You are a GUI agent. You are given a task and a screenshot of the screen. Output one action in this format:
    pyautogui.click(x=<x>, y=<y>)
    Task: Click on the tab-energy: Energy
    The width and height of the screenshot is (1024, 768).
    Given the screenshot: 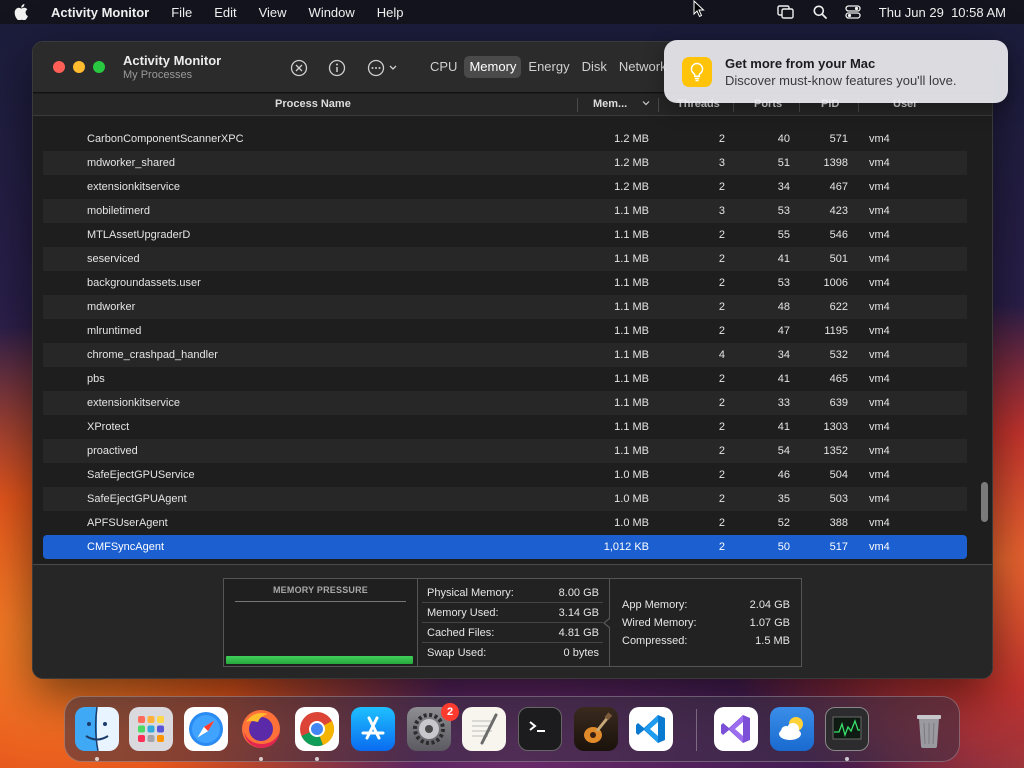 What is the action you would take?
    pyautogui.click(x=548, y=67)
    